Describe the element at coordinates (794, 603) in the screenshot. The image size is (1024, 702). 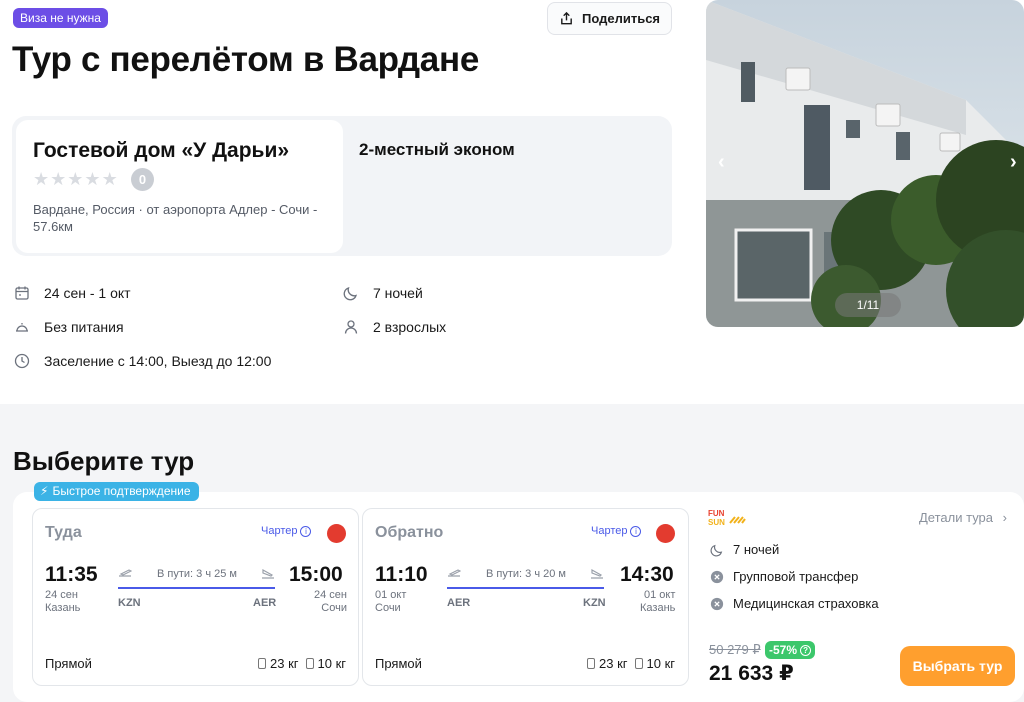
I see `tour-insurance: Медицинская страховка` at that location.